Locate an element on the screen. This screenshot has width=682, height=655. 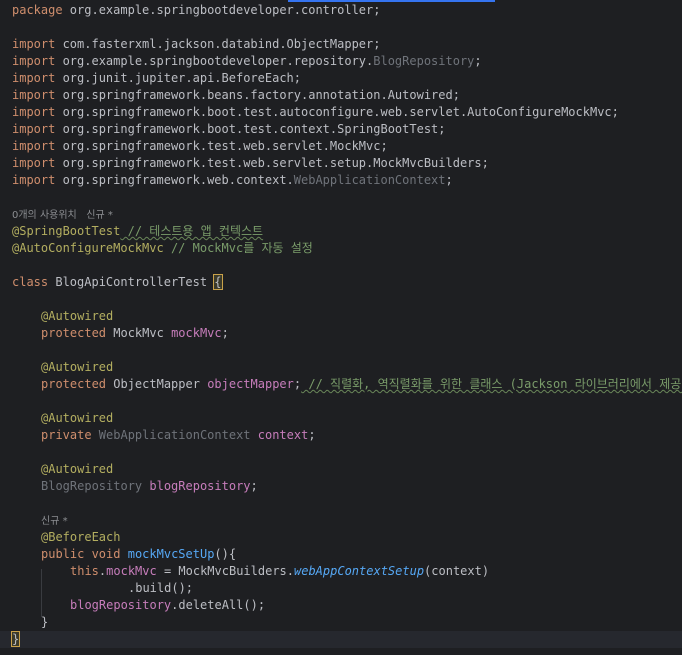
comment: // 테스트용 앱 컨텍스트 is located at coordinates (192, 231).